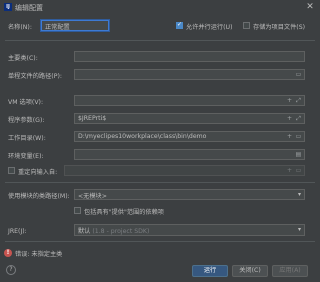 The height and width of the screenshot is (282, 320). What do you see at coordinates (310, 7) in the screenshot?
I see `close-icon: ✕` at bounding box center [310, 7].